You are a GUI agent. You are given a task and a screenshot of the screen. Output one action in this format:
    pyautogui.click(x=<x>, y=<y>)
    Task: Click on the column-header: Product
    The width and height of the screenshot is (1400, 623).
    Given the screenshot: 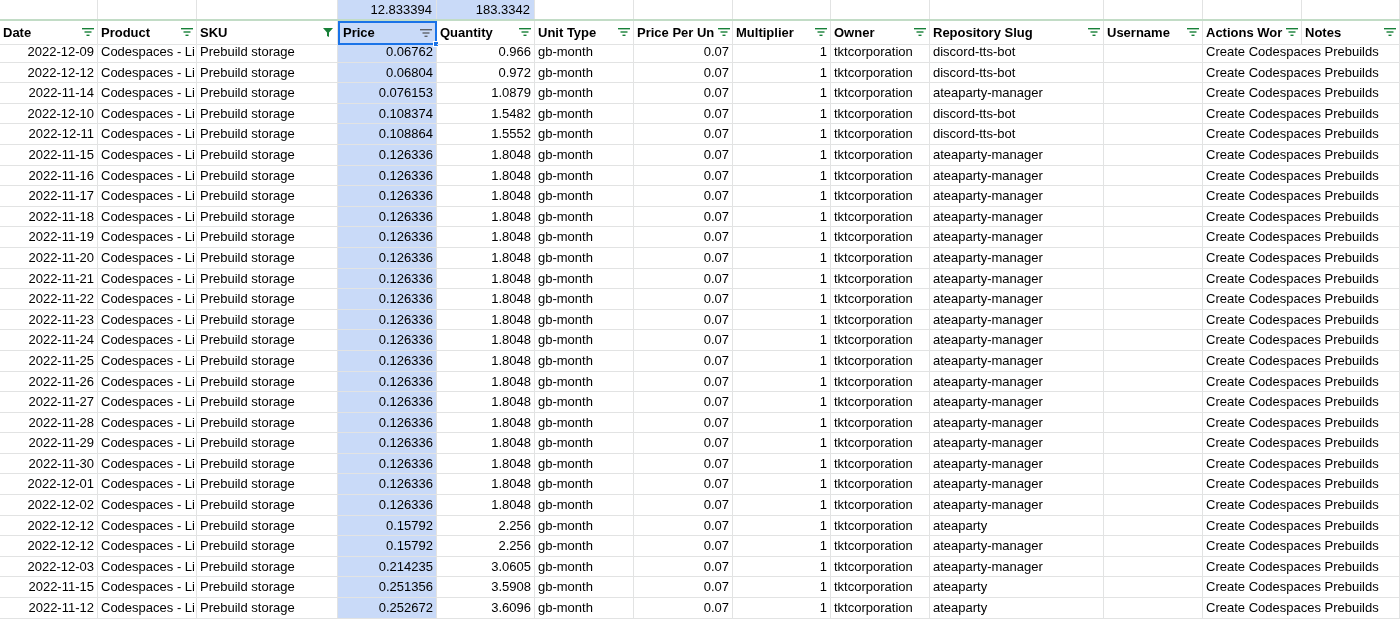 What is the action you would take?
    pyautogui.click(x=147, y=33)
    